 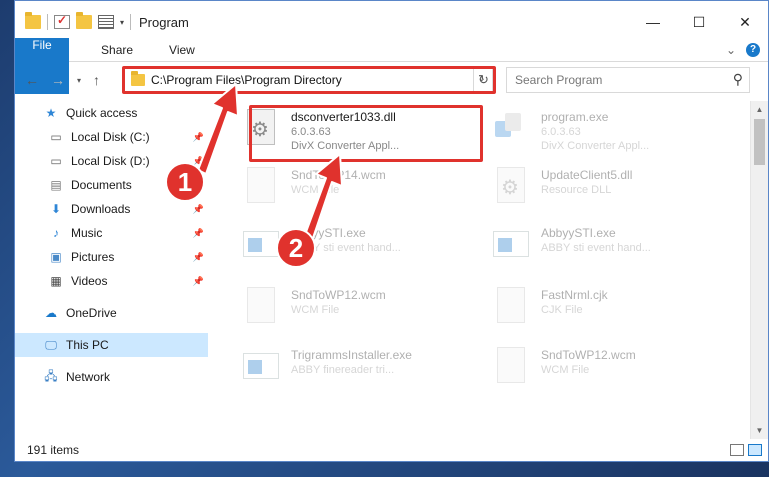 I want to click on folder-icon, so click(x=33, y=20).